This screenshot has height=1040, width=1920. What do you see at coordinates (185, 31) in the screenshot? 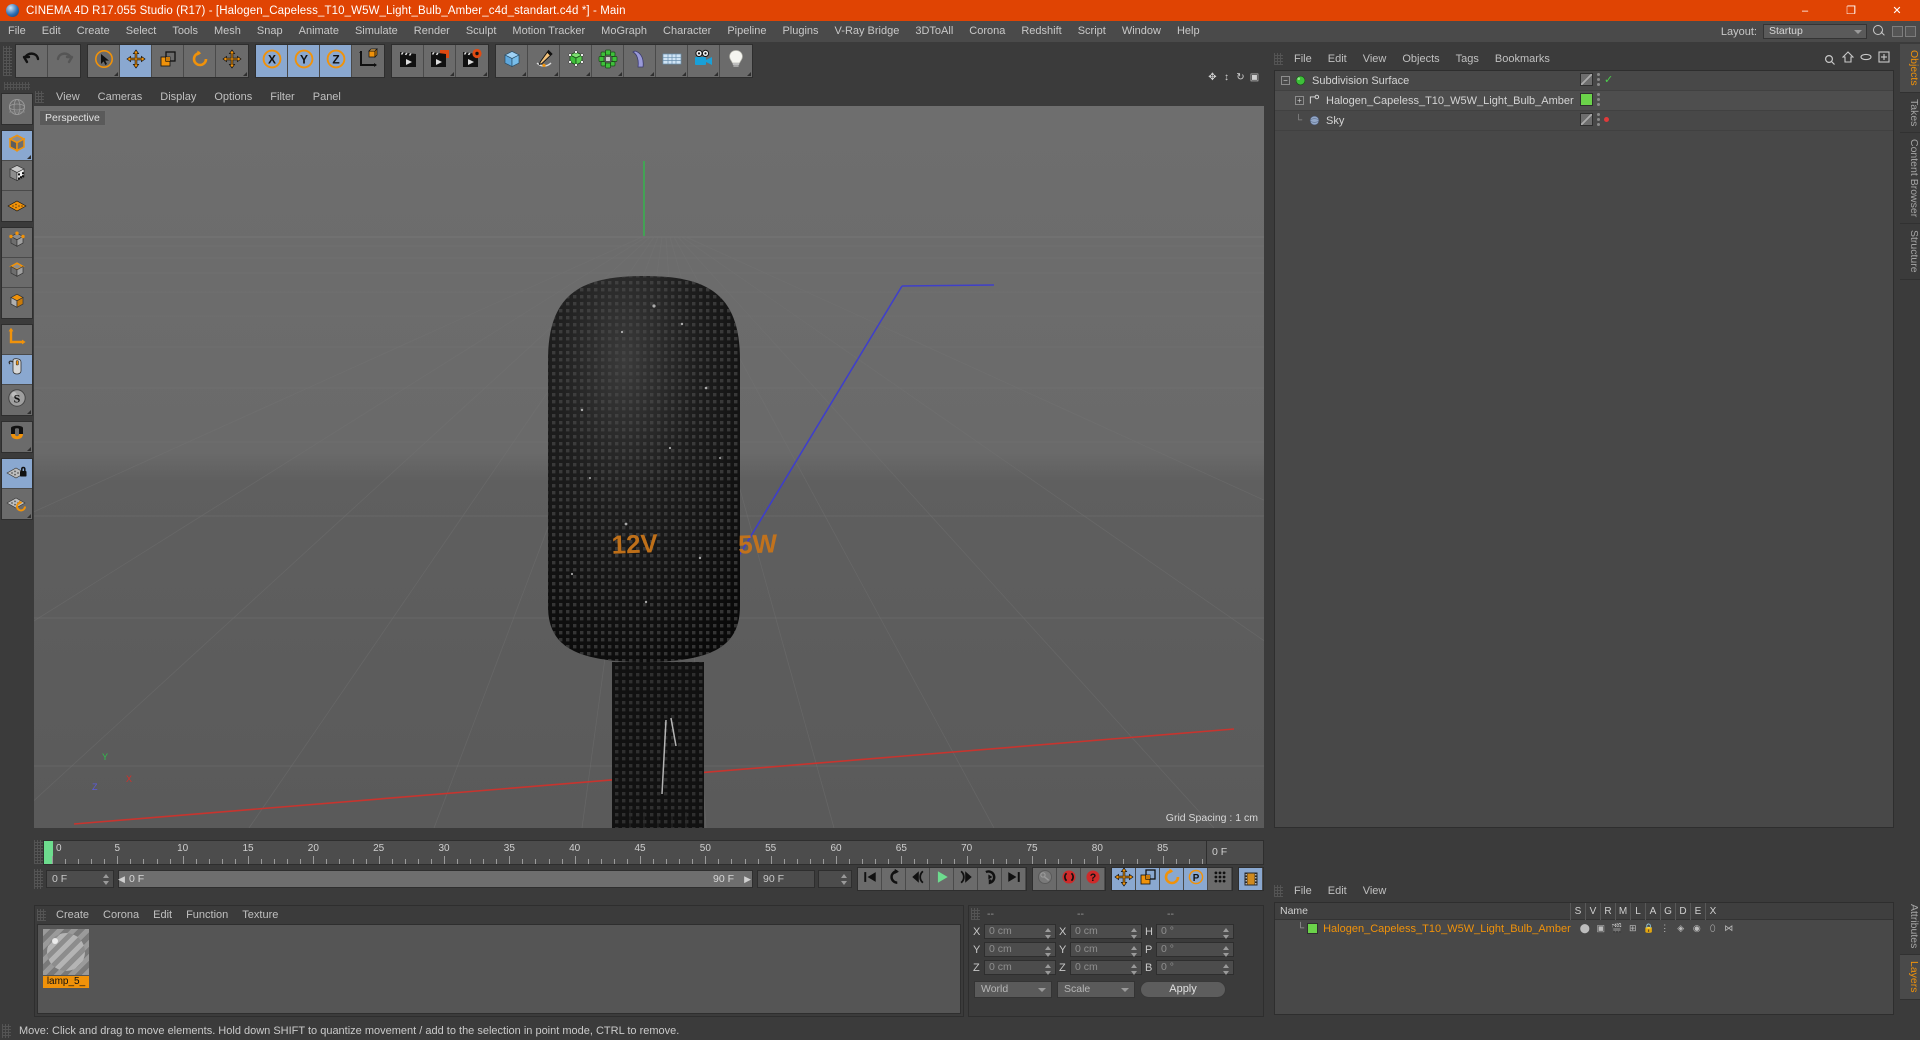
I see `menu-tools: Tools` at bounding box center [185, 31].